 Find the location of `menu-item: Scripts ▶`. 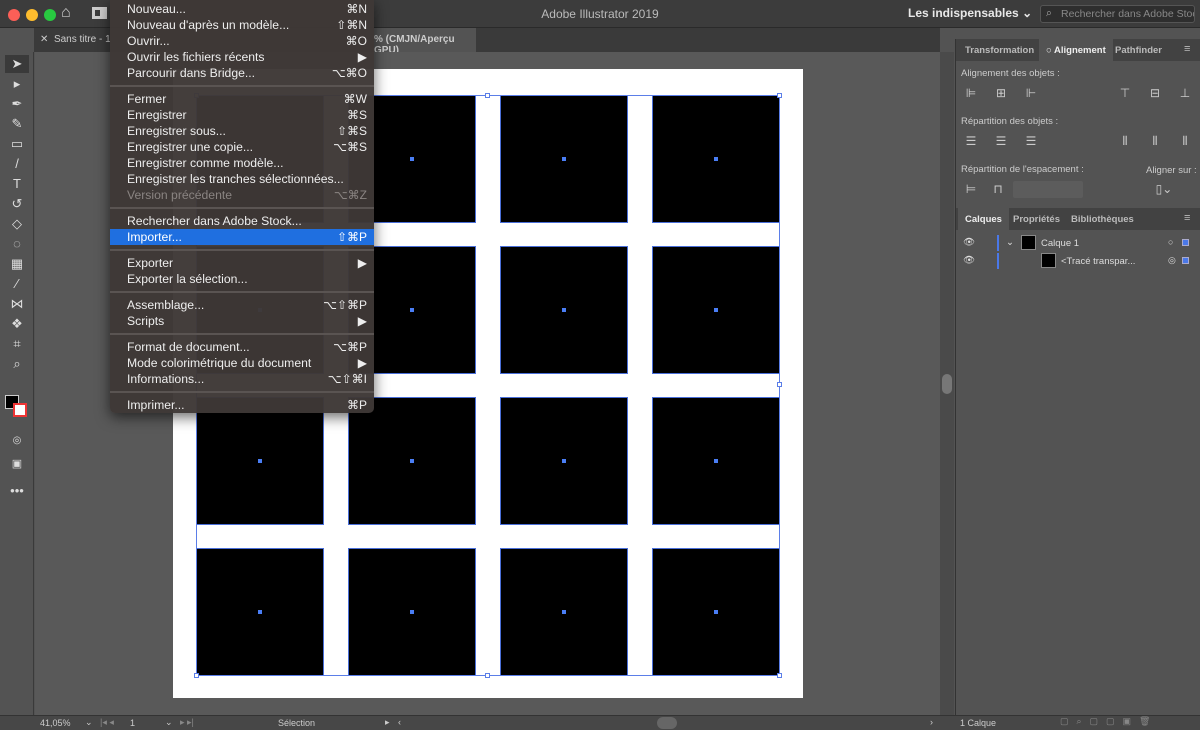

menu-item: Scripts ▶ is located at coordinates (242, 321).